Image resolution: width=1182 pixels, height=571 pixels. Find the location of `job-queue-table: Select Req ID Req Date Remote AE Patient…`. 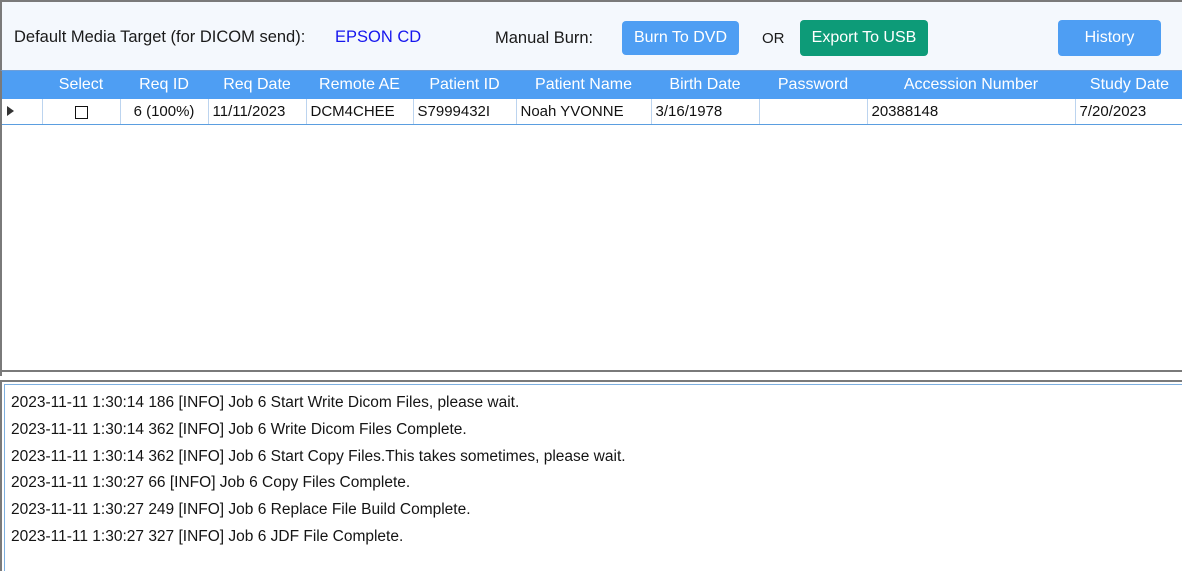

job-queue-table: Select Req ID Req Date Remote AE Patient… is located at coordinates (592, 98).